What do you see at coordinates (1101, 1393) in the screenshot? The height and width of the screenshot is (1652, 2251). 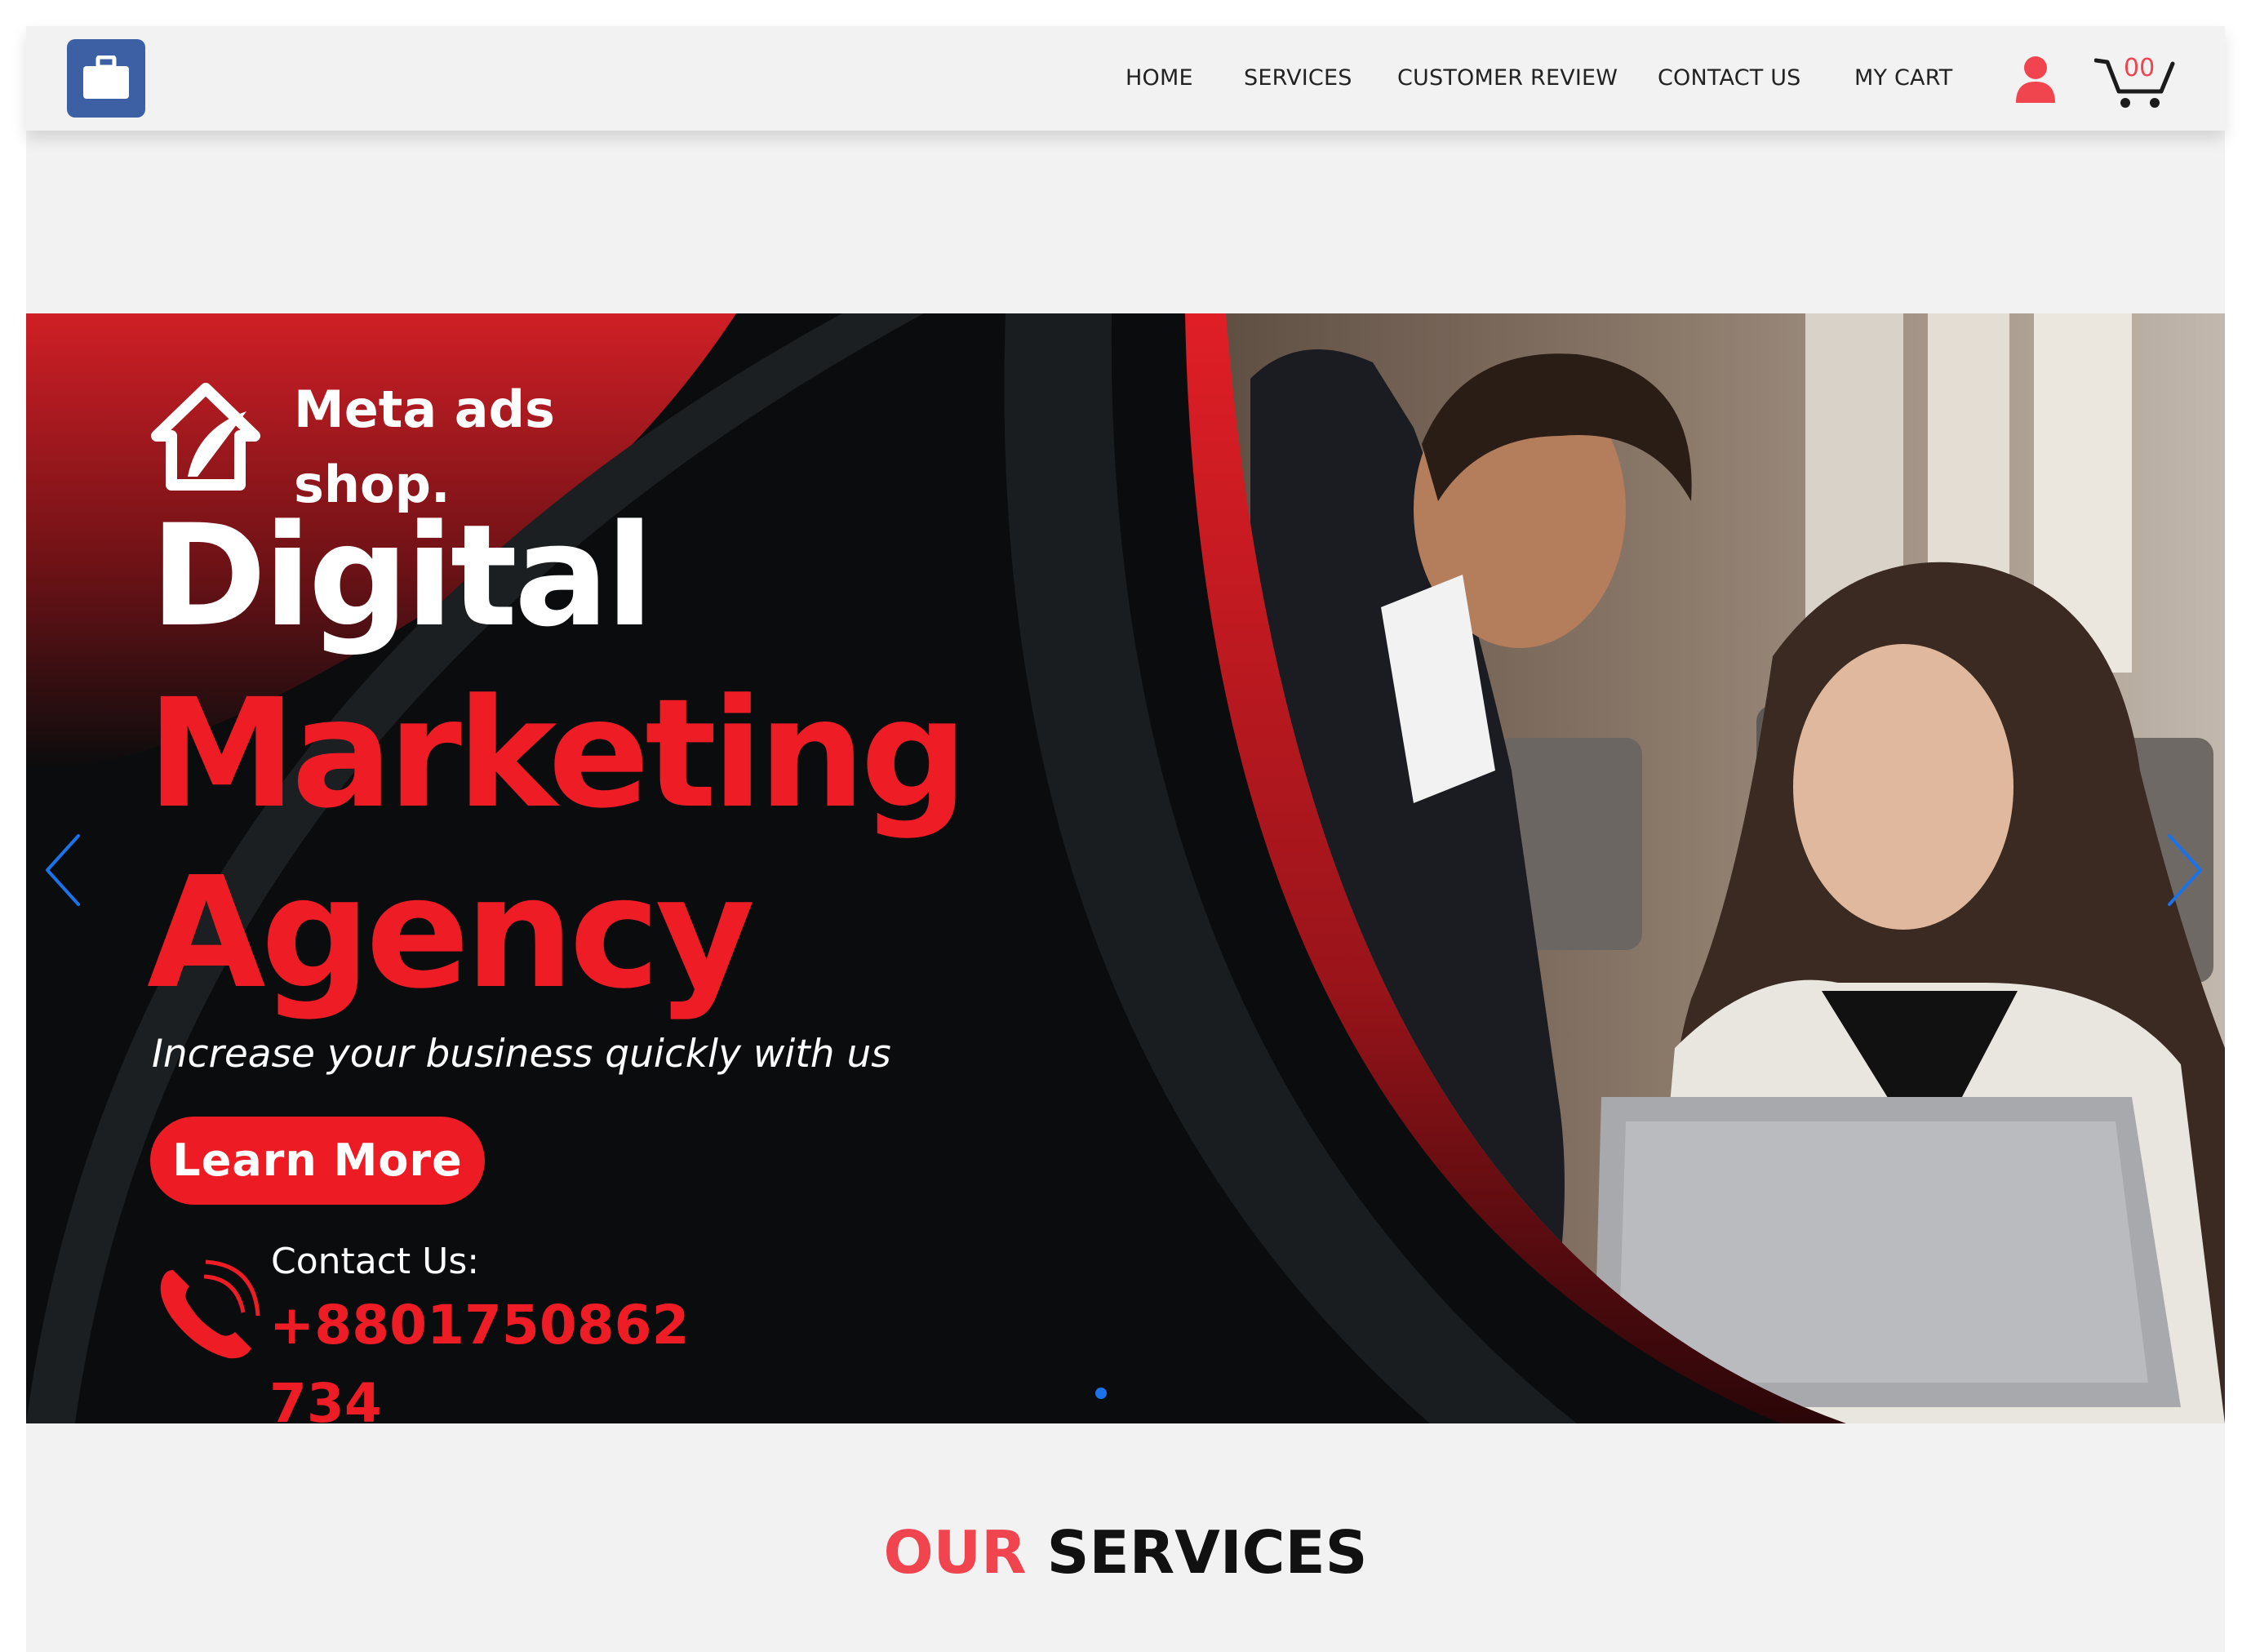 I see `slider-dot-active` at bounding box center [1101, 1393].